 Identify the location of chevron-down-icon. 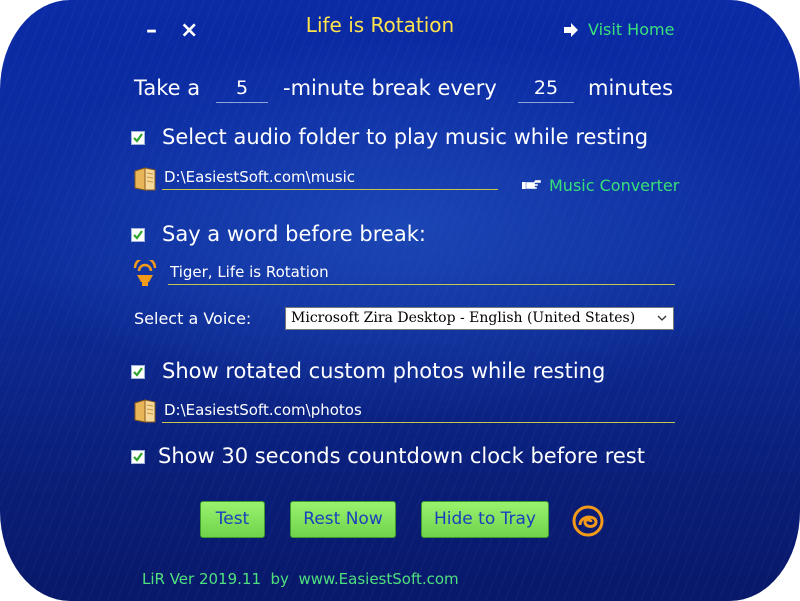
(662, 318).